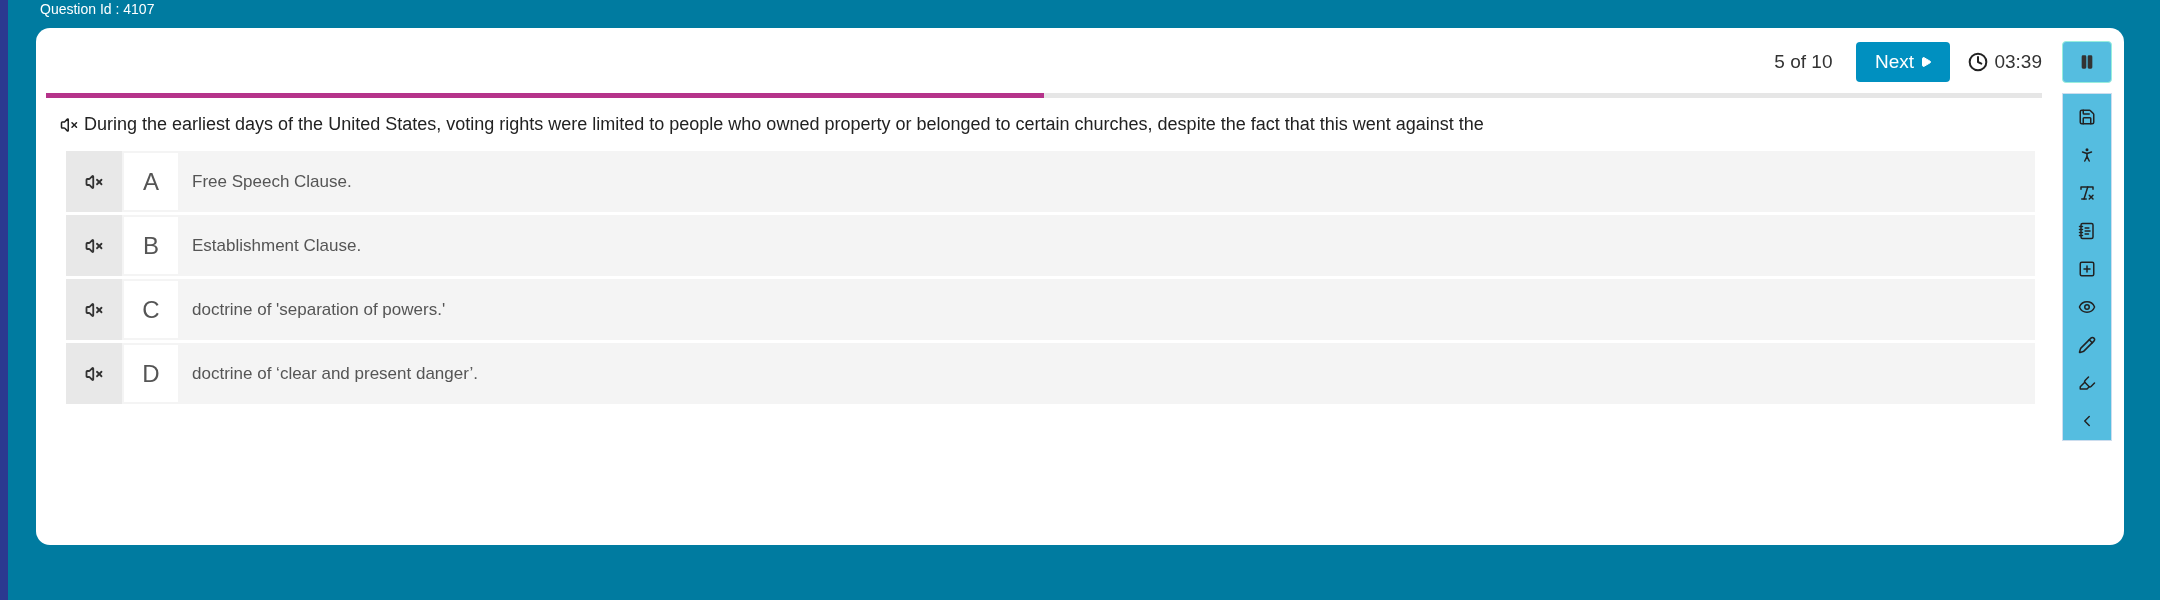 The height and width of the screenshot is (600, 2160). Describe the element at coordinates (2087, 345) in the screenshot. I see `pencil-icon` at that location.